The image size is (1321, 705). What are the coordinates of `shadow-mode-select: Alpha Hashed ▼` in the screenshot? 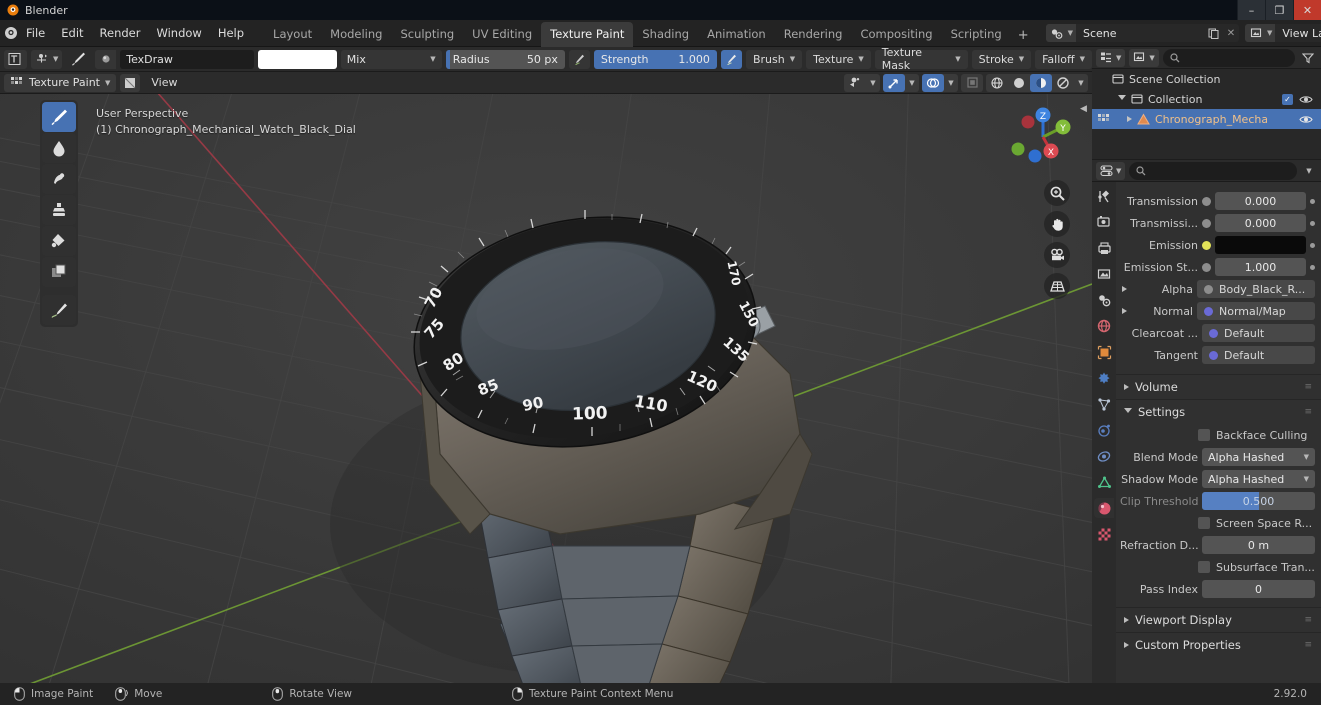 It's located at (1258, 479).